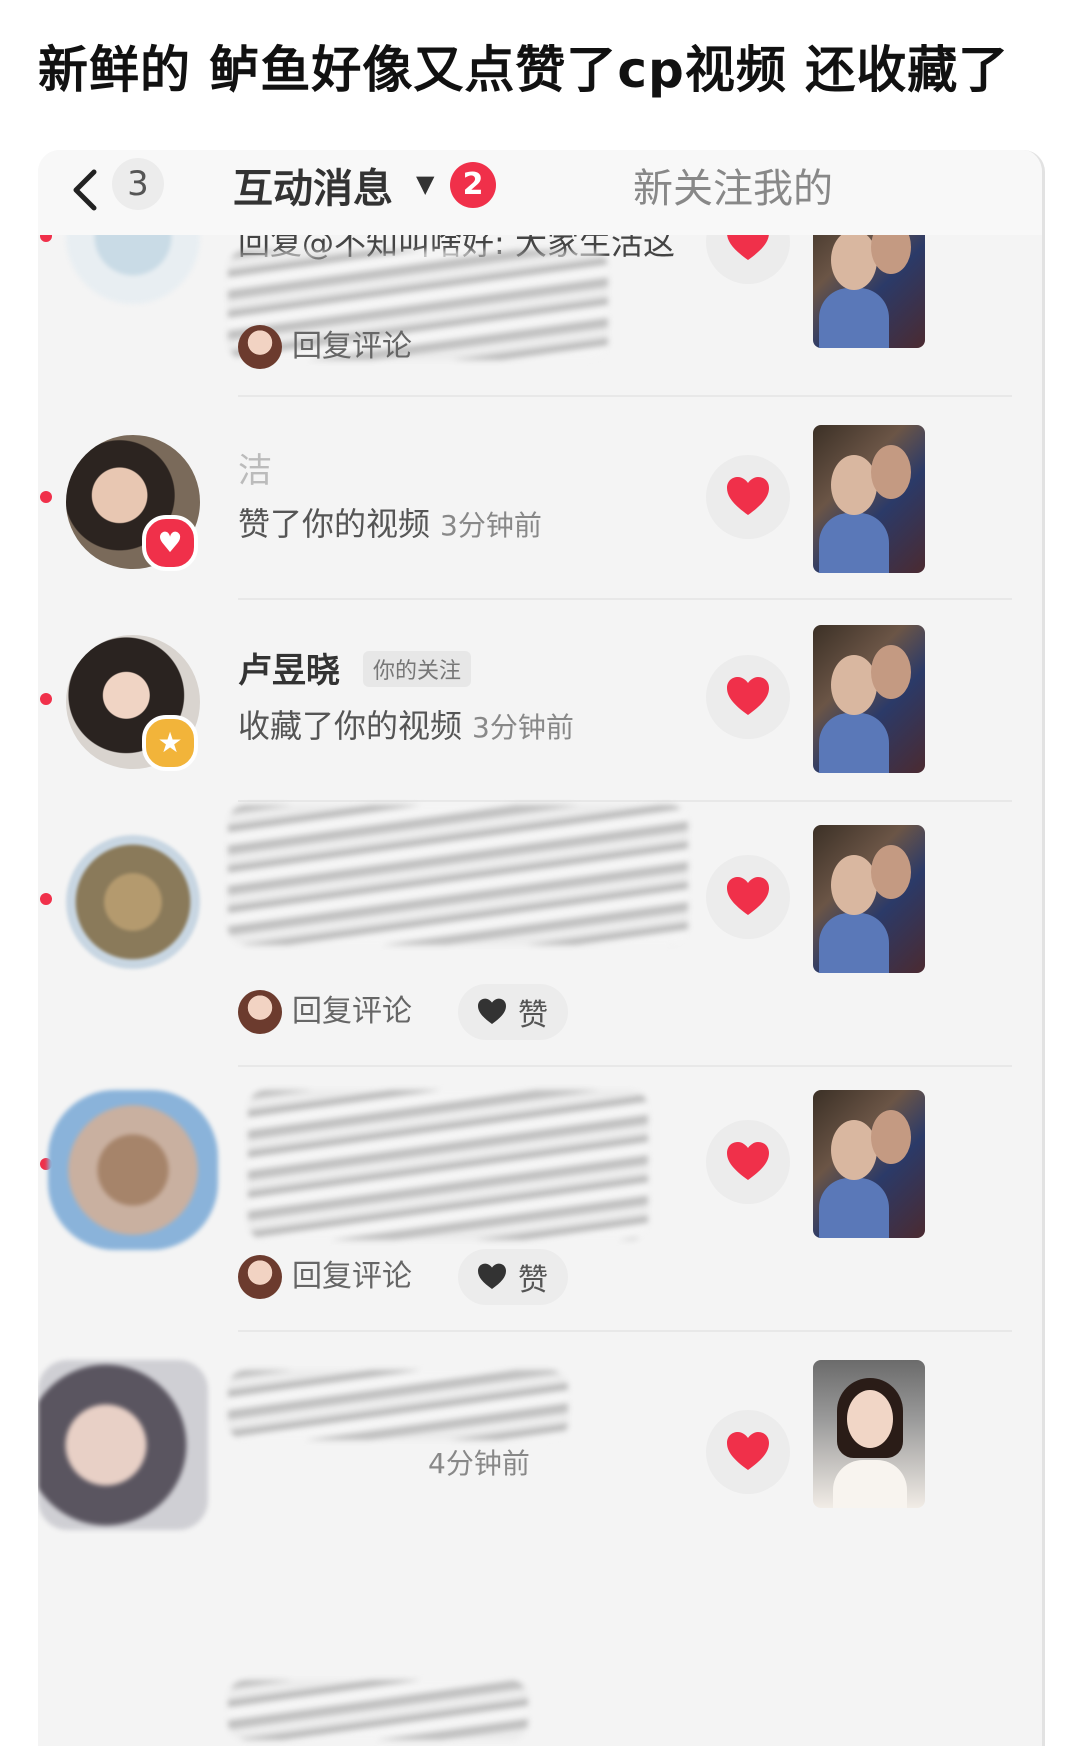 This screenshot has width=1080, height=1746. I want to click on follow-tag: 你的关注, so click(417, 669).